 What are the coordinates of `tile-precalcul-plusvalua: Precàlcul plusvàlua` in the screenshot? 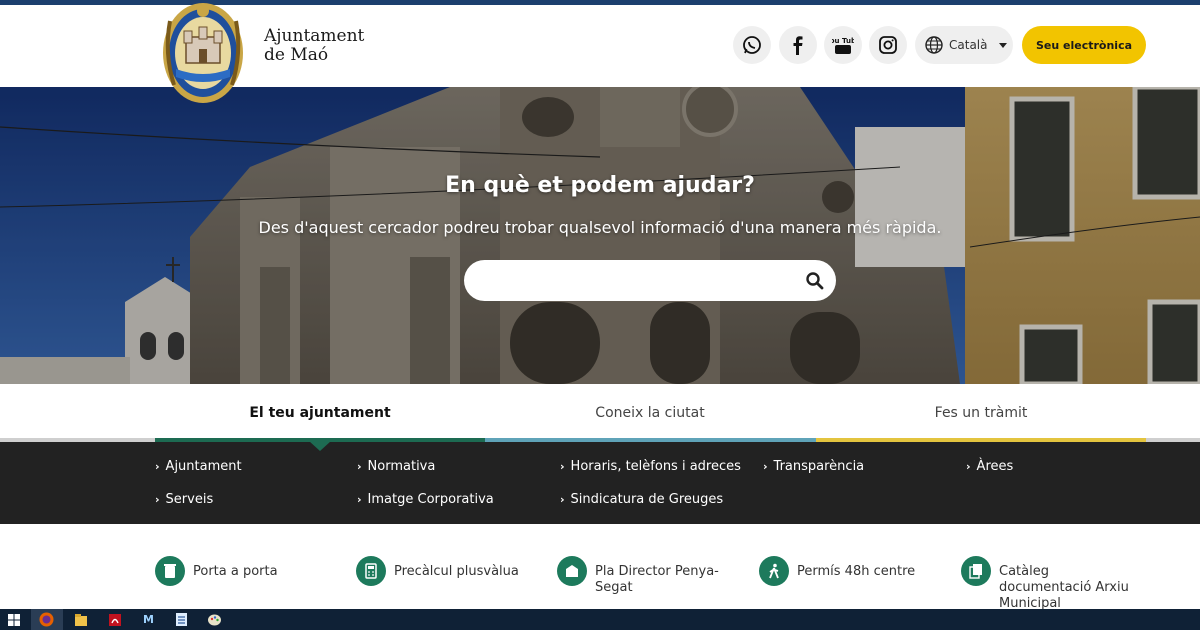 It's located at (455, 571).